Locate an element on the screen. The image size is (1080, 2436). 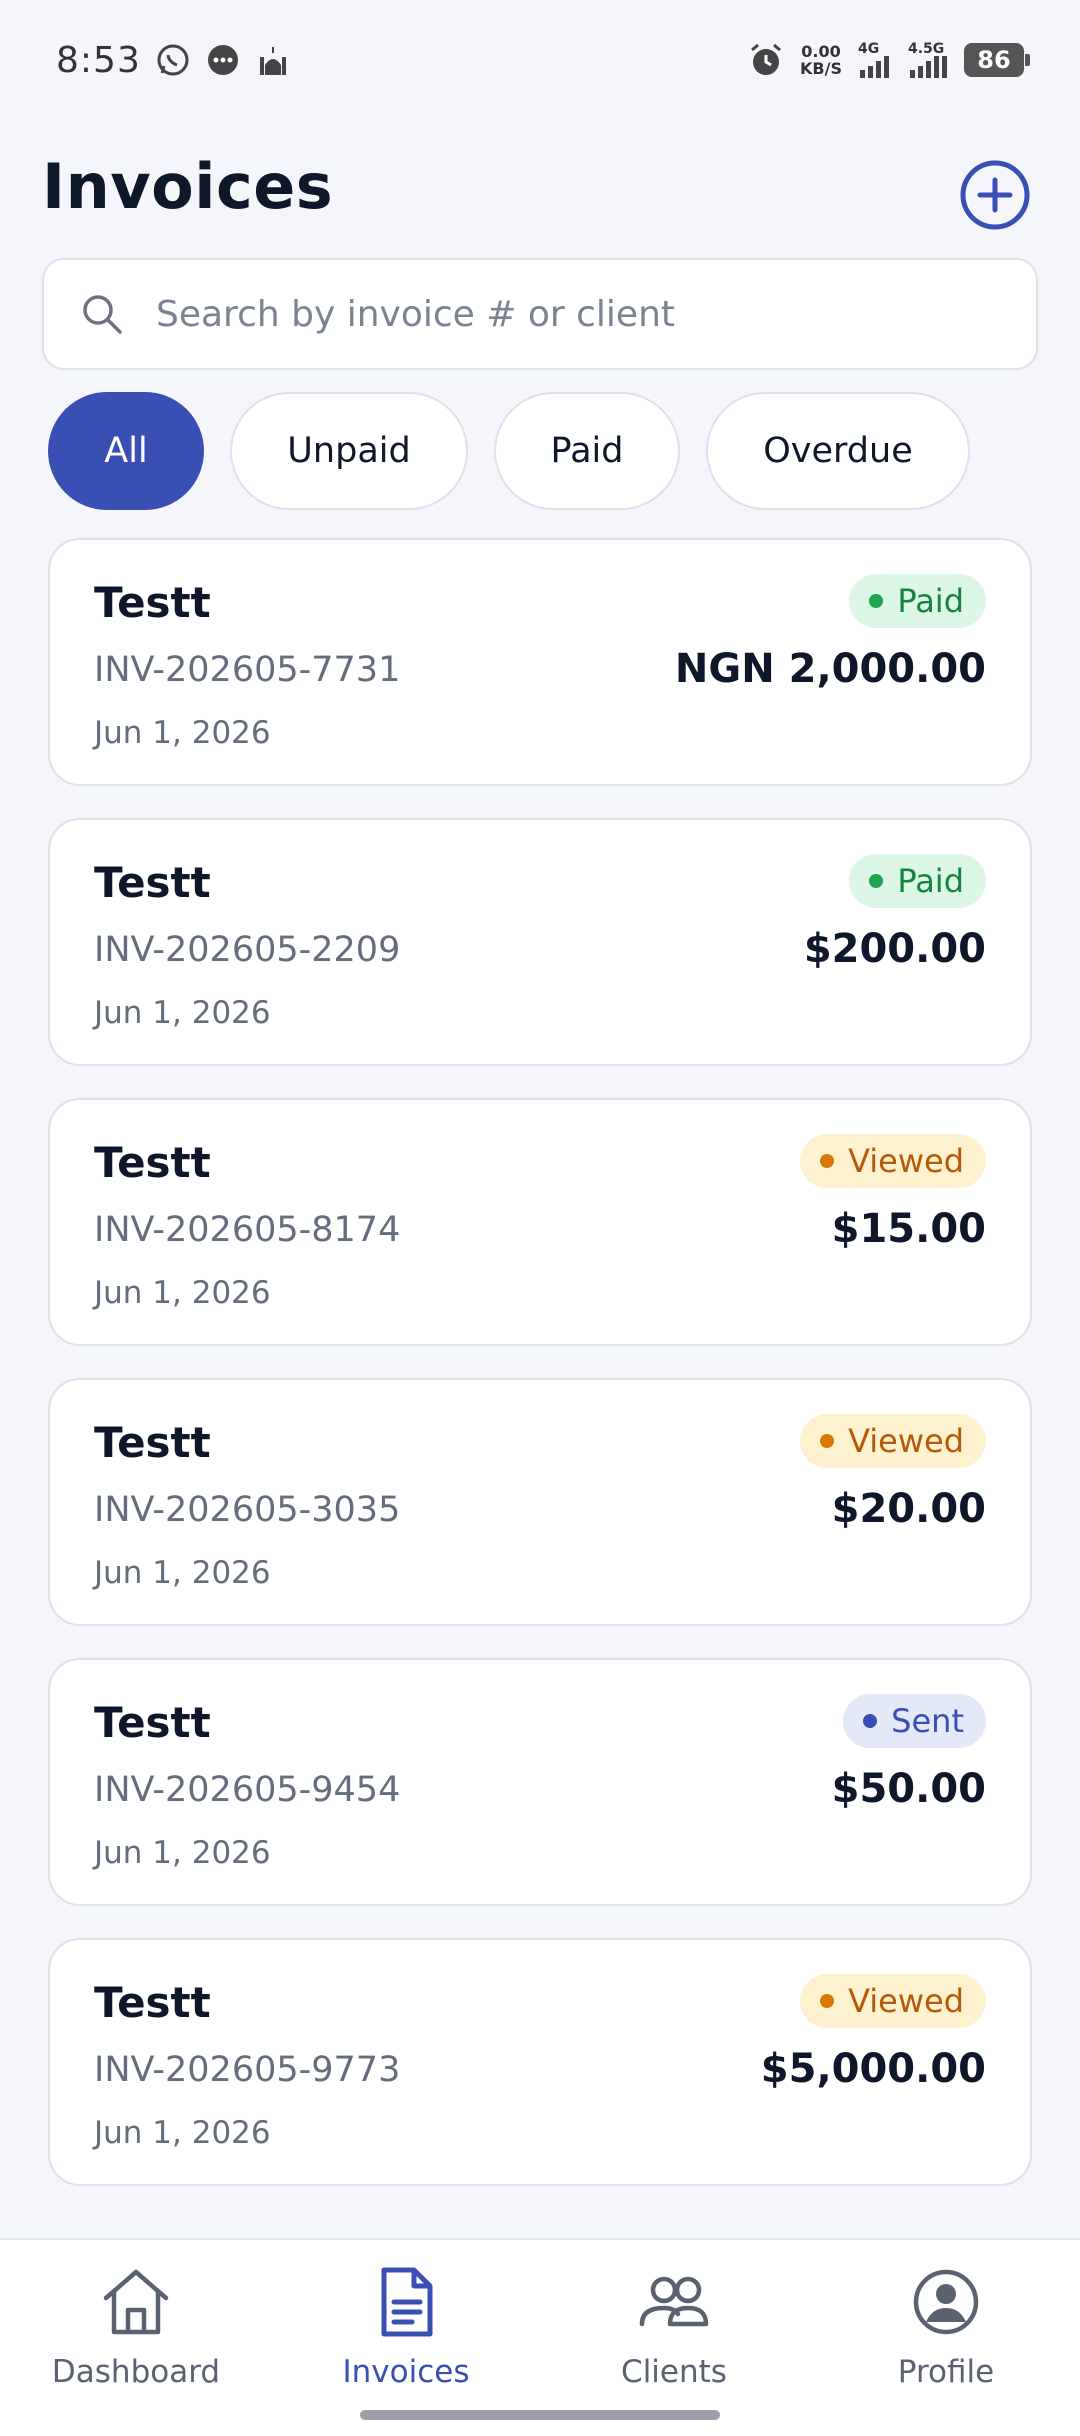
invoice-number: INV-202605-3035 is located at coordinates (247, 1510).